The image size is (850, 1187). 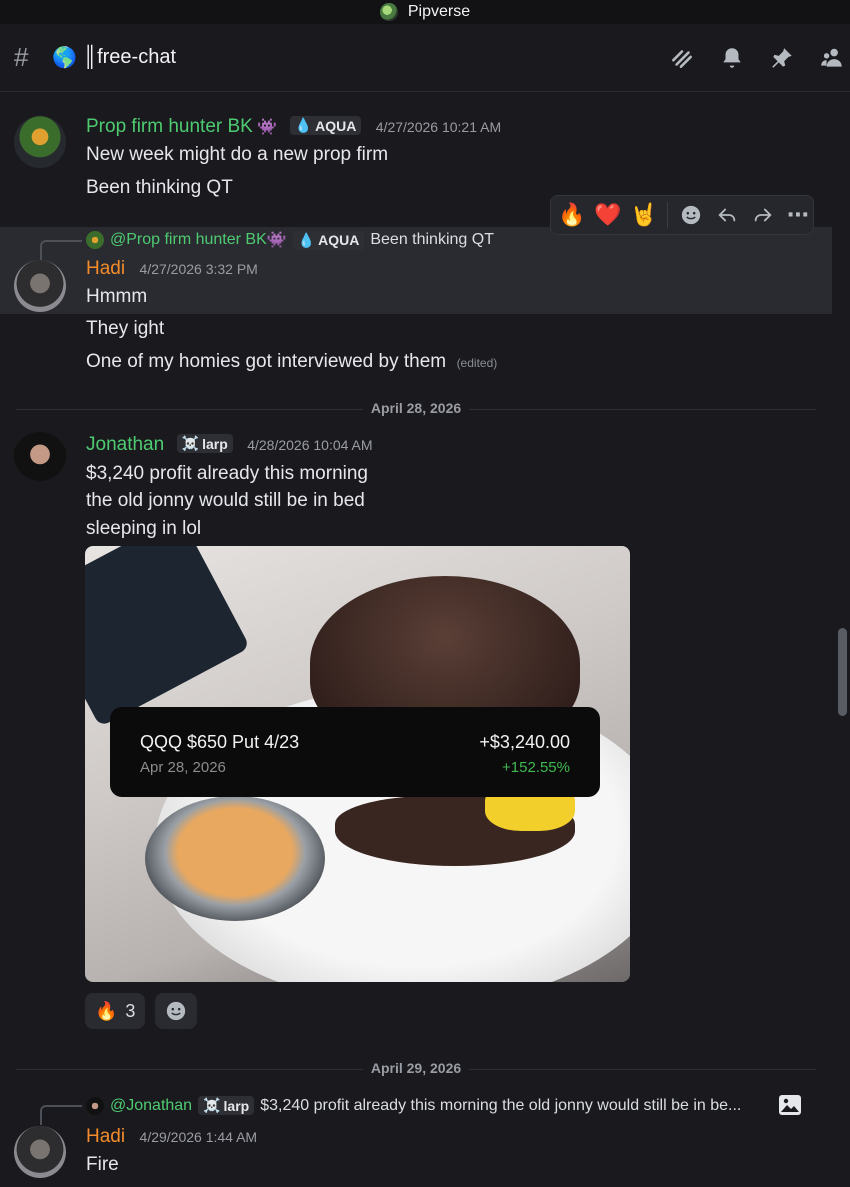 I want to click on image-icon, so click(x=790, y=1105).